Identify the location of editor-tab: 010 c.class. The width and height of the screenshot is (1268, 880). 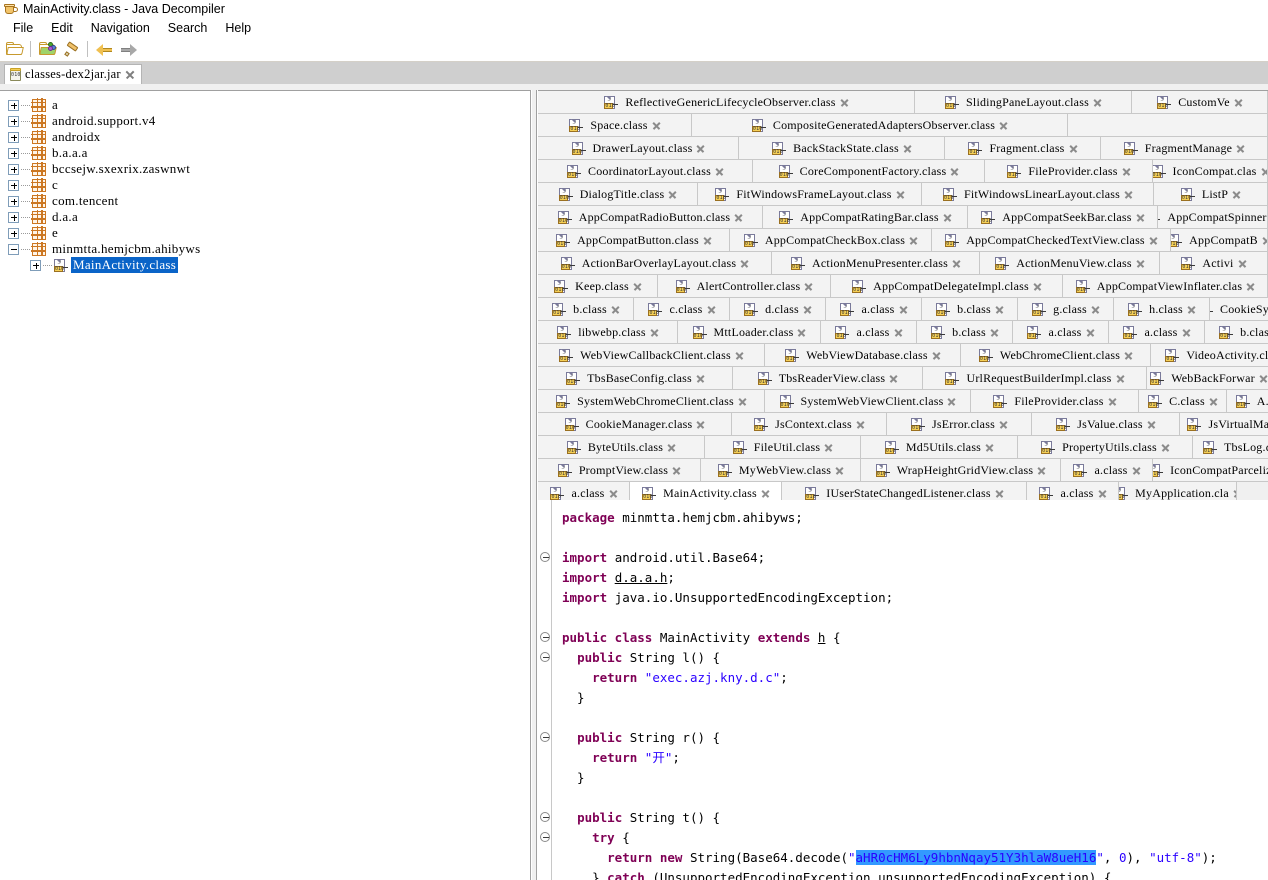
(682, 309).